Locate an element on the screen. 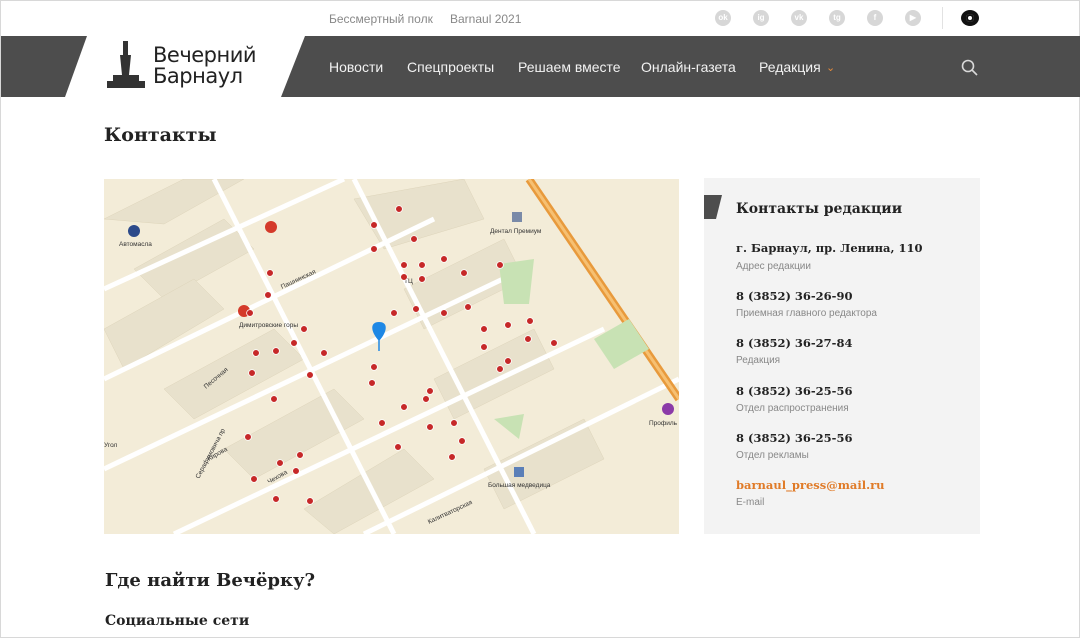  map-label-dental: Дентал Премиум is located at coordinates (516, 231).